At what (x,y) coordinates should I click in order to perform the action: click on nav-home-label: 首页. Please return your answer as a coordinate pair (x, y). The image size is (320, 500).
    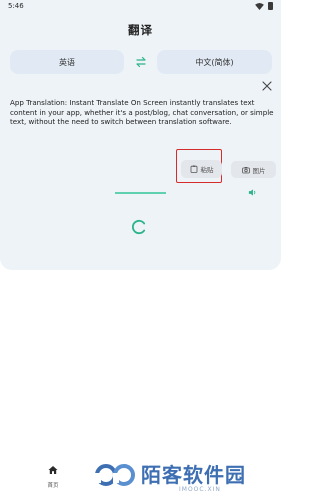
    Looking at the image, I should click on (53, 486).